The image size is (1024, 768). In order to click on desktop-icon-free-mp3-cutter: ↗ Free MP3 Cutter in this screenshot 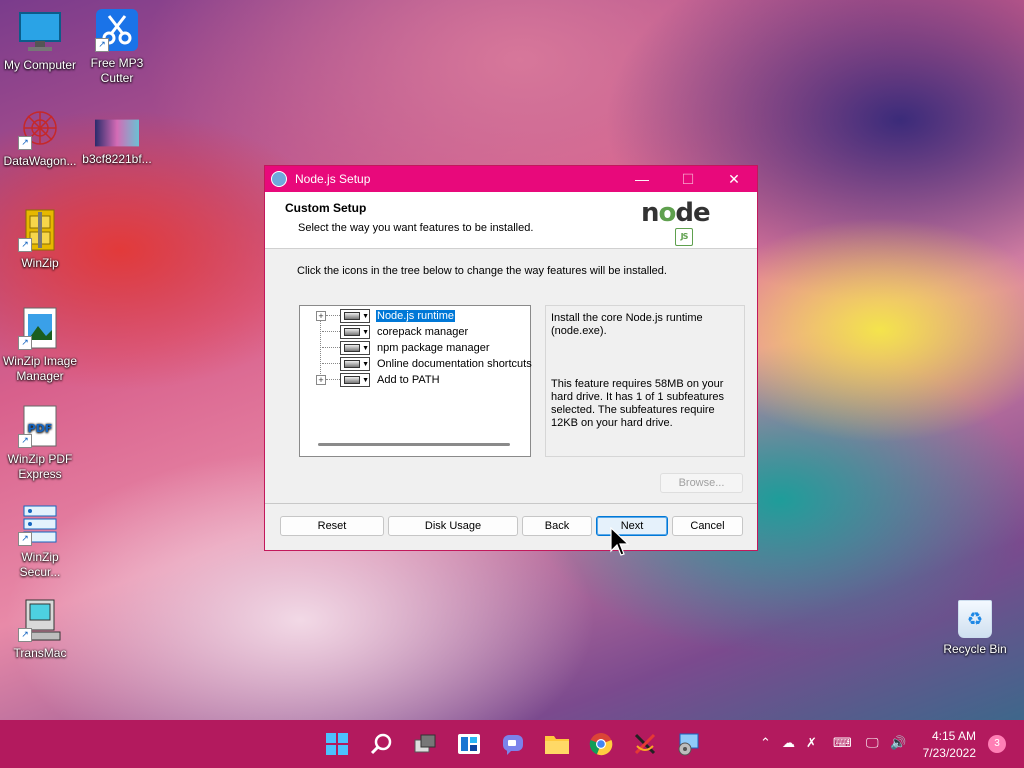, I will do `click(117, 47)`.